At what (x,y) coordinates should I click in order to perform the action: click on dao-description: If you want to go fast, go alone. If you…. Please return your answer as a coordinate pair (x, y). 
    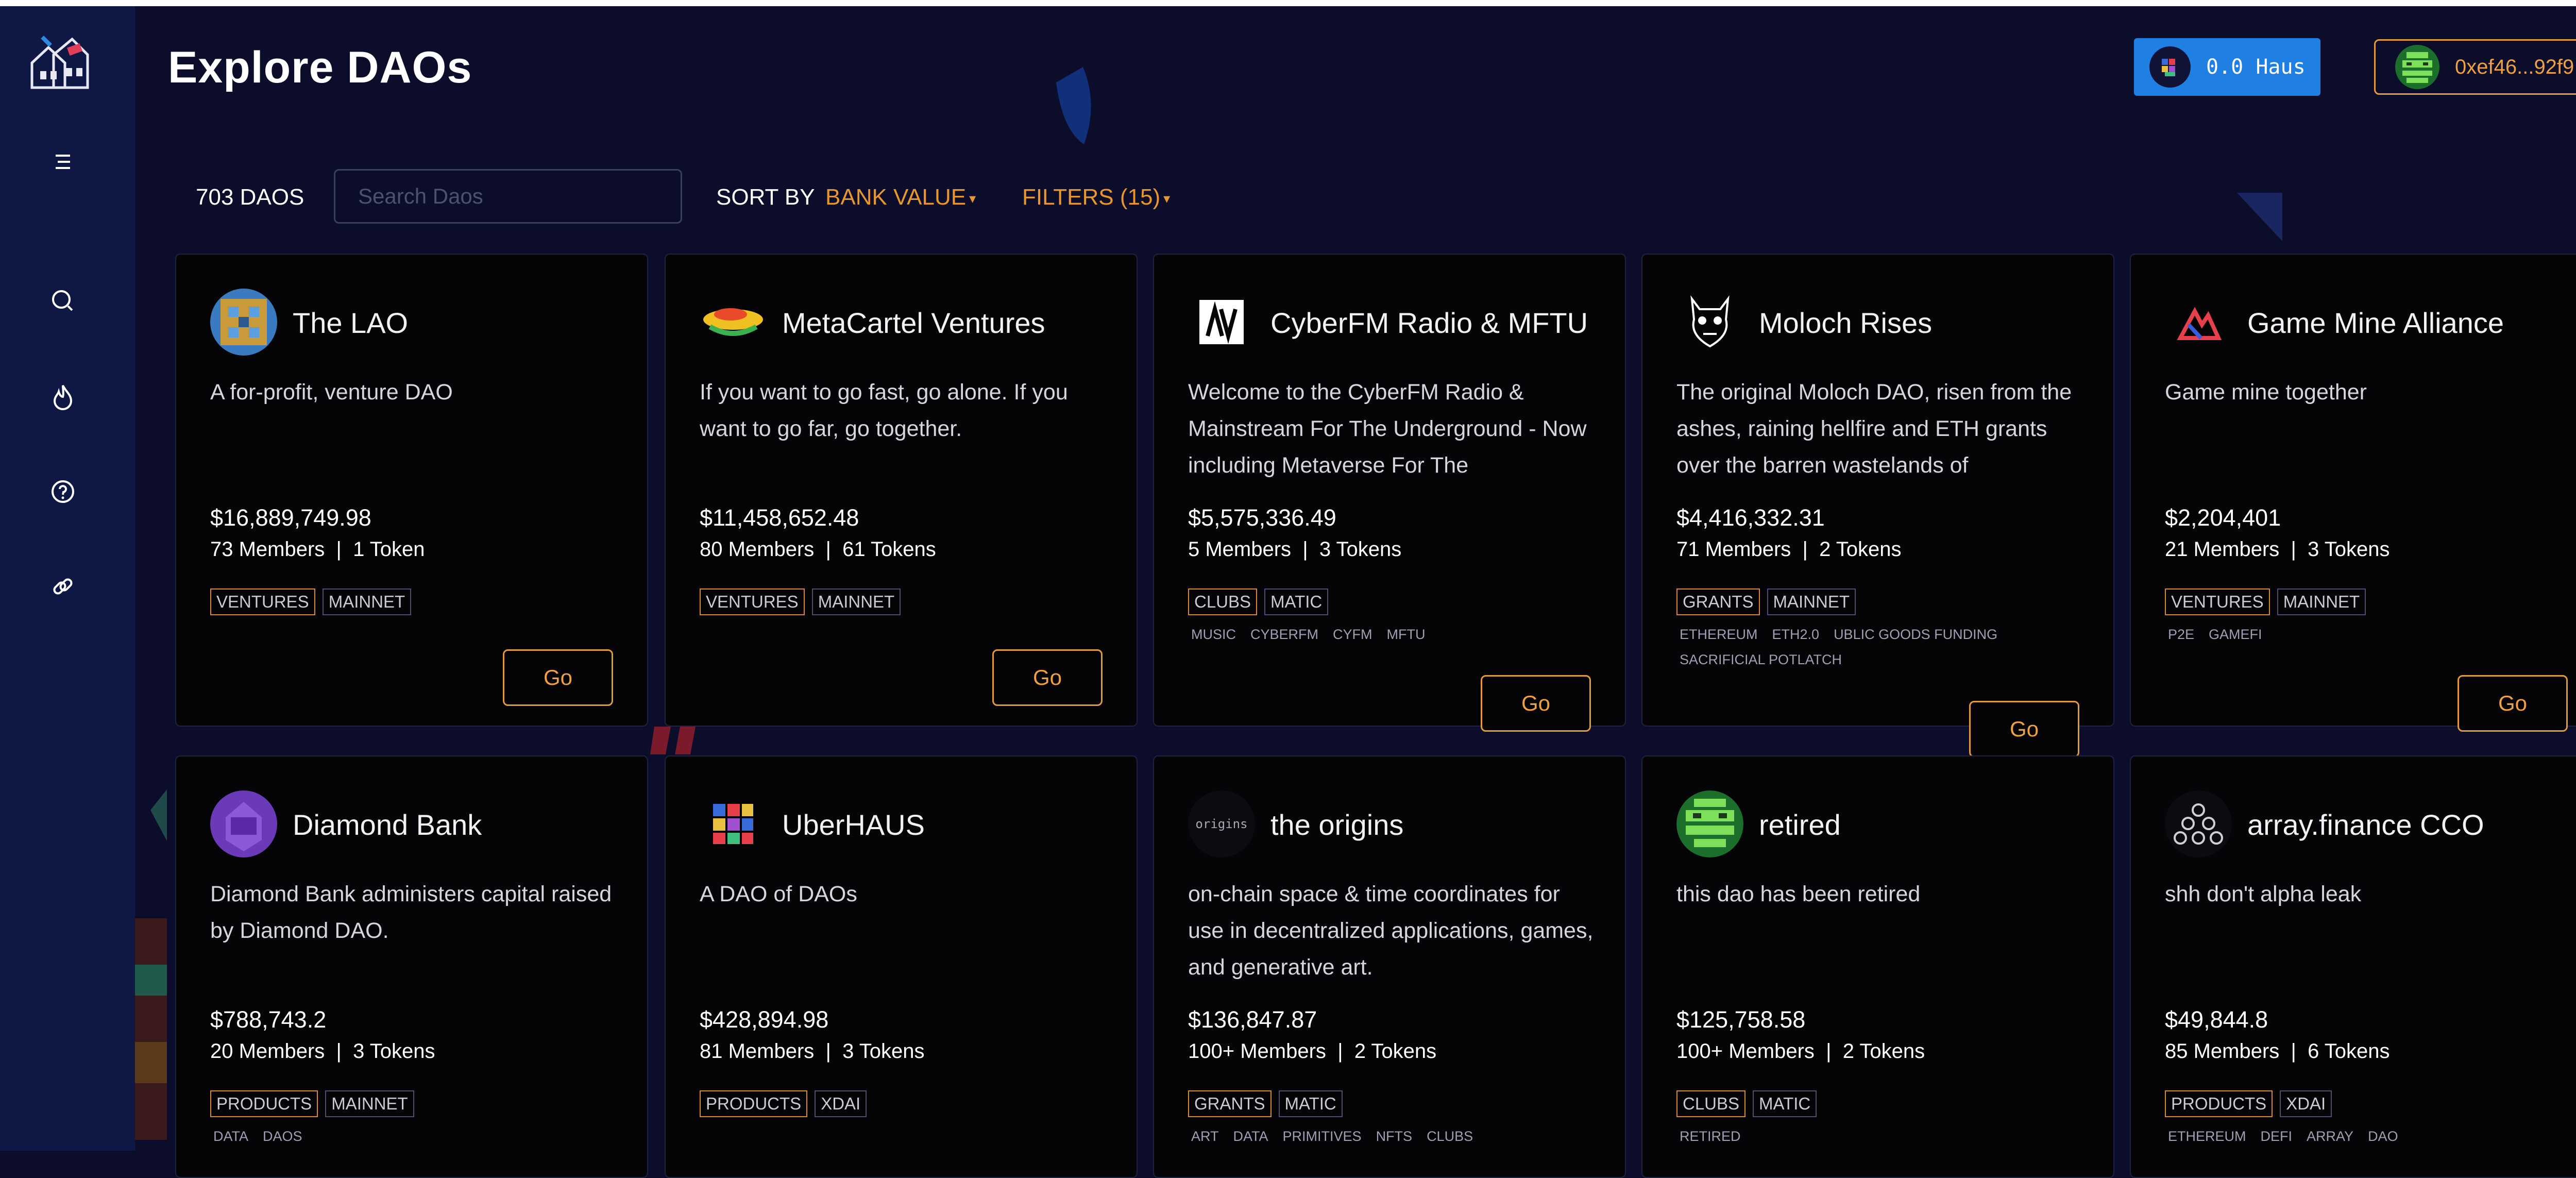
    Looking at the image, I should click on (884, 410).